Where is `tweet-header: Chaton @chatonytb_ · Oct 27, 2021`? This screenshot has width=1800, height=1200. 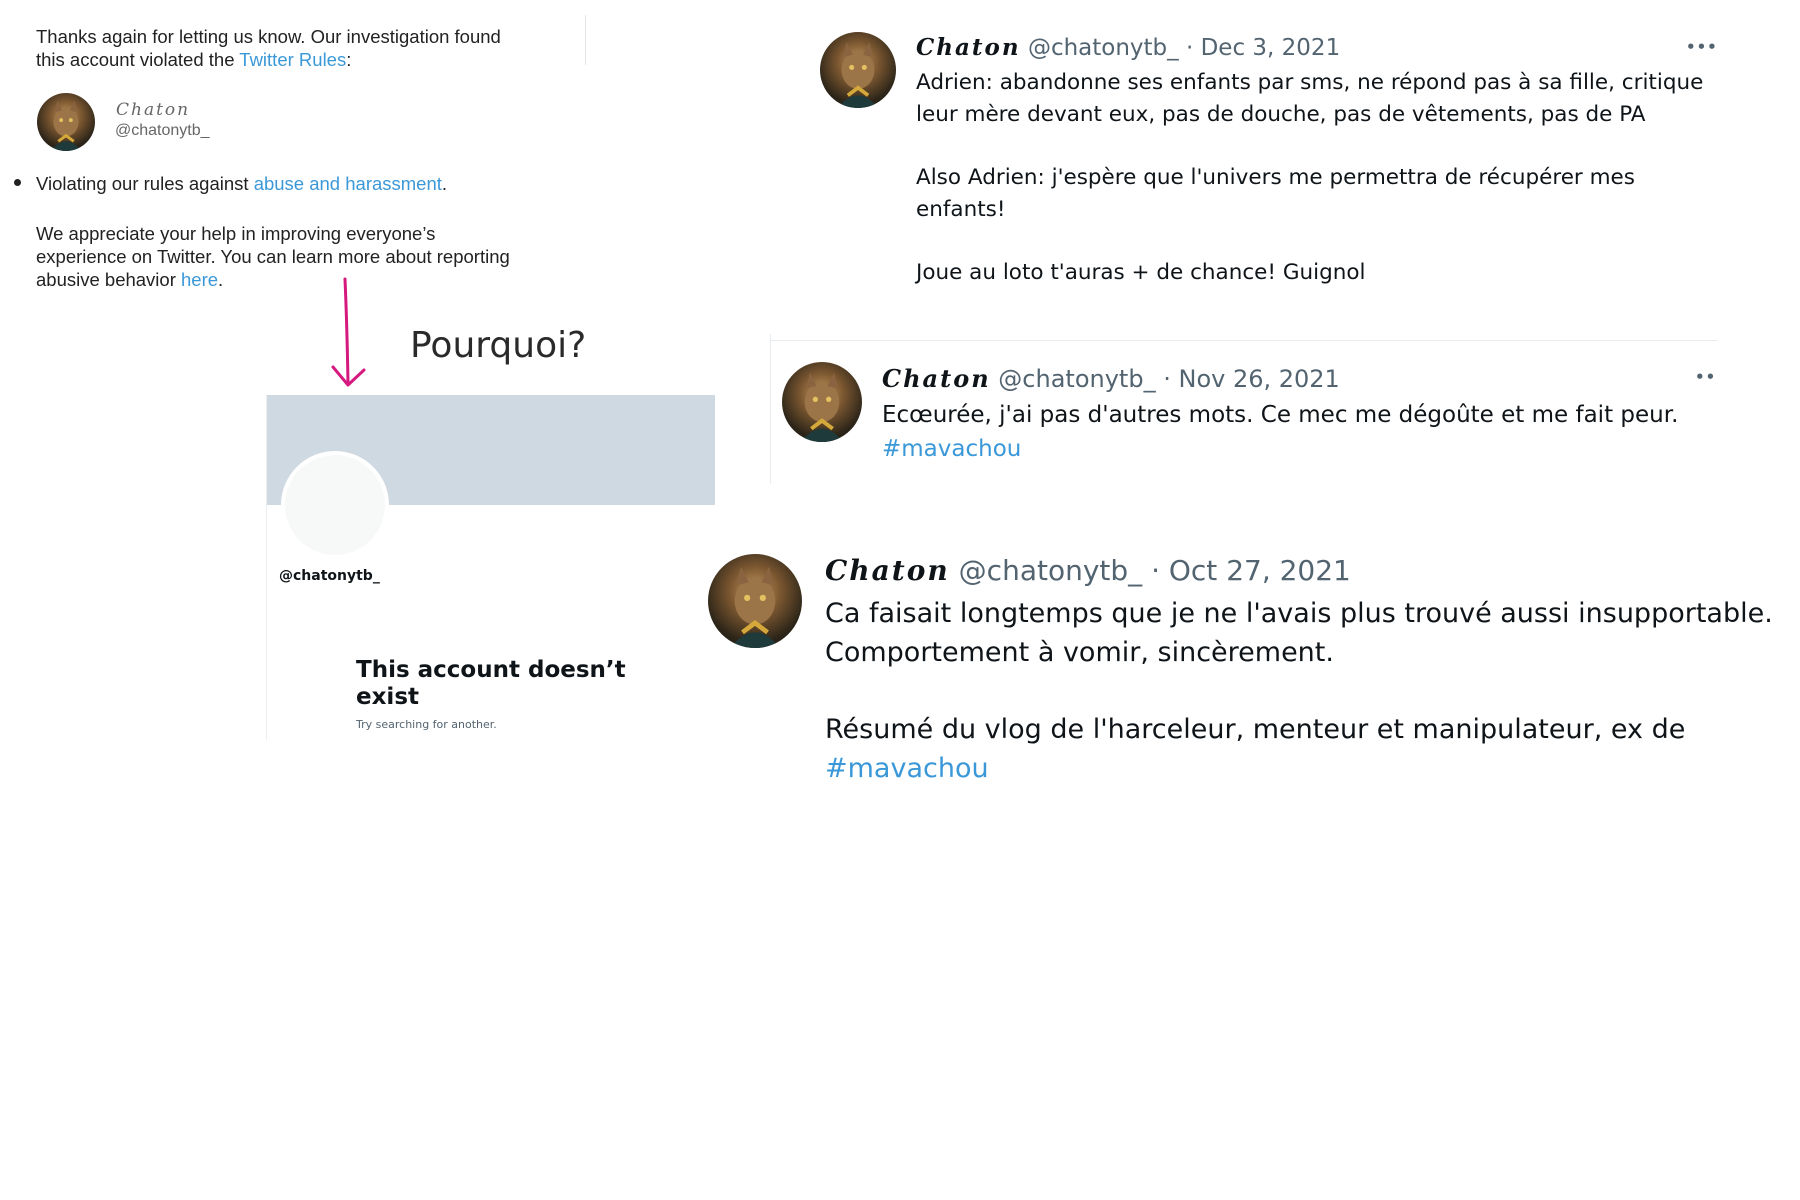 tweet-header: Chaton @chatonytb_ · Oct 27, 2021 is located at coordinates (1088, 570).